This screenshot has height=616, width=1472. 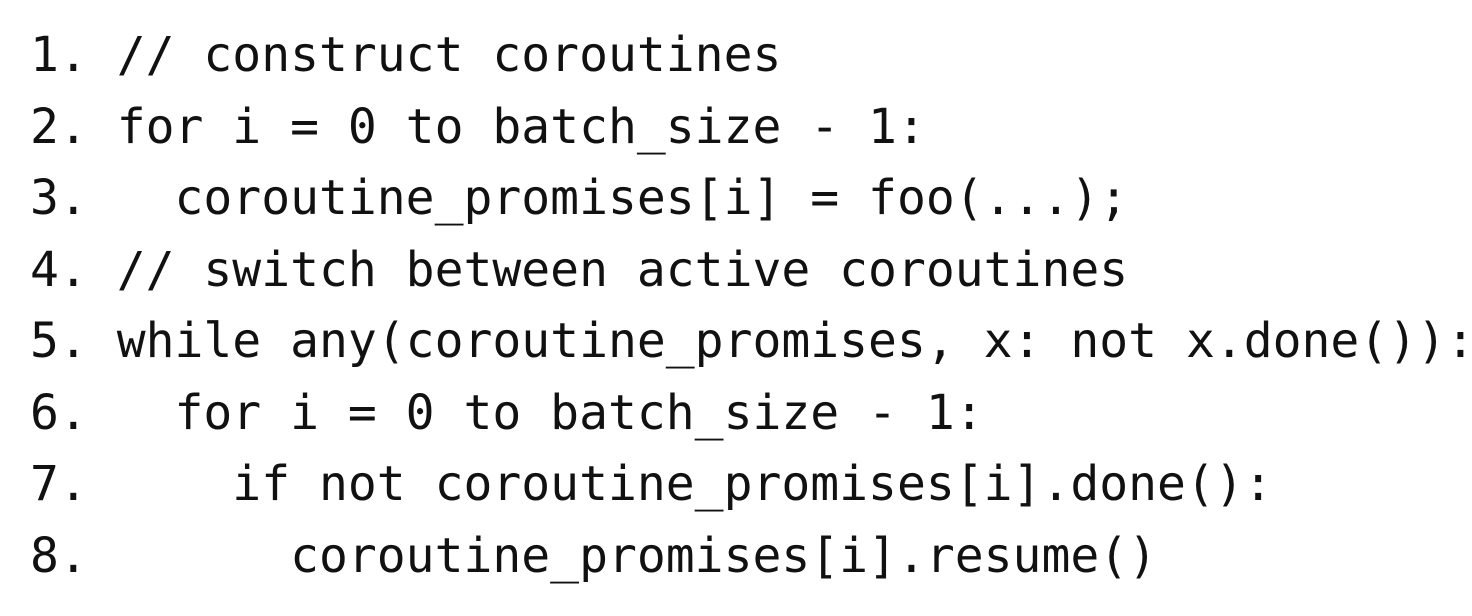 I want to click on code-line-1: 1. // construct coroutines, so click(x=406, y=55).